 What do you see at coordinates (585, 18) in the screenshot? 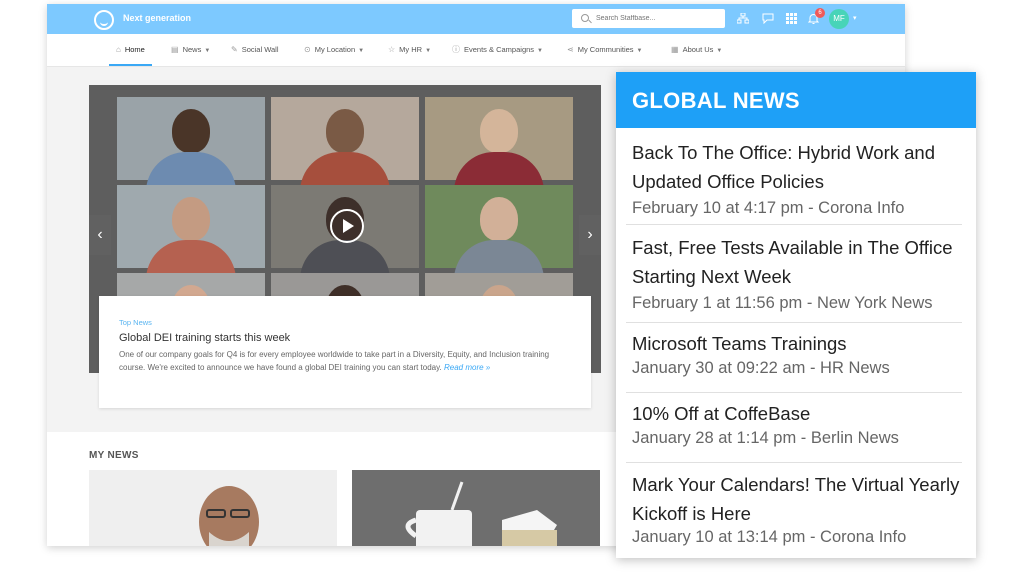
I see `search-icon` at bounding box center [585, 18].